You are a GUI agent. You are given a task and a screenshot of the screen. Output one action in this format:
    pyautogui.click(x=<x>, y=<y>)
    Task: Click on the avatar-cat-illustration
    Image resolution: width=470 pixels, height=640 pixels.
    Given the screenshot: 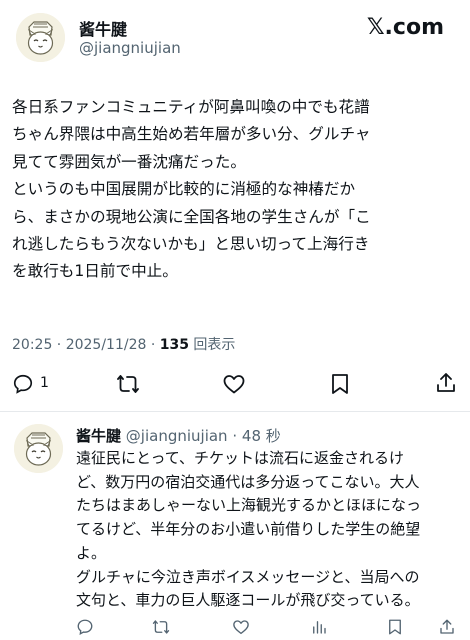 What is the action you would take?
    pyautogui.click(x=40, y=37)
    